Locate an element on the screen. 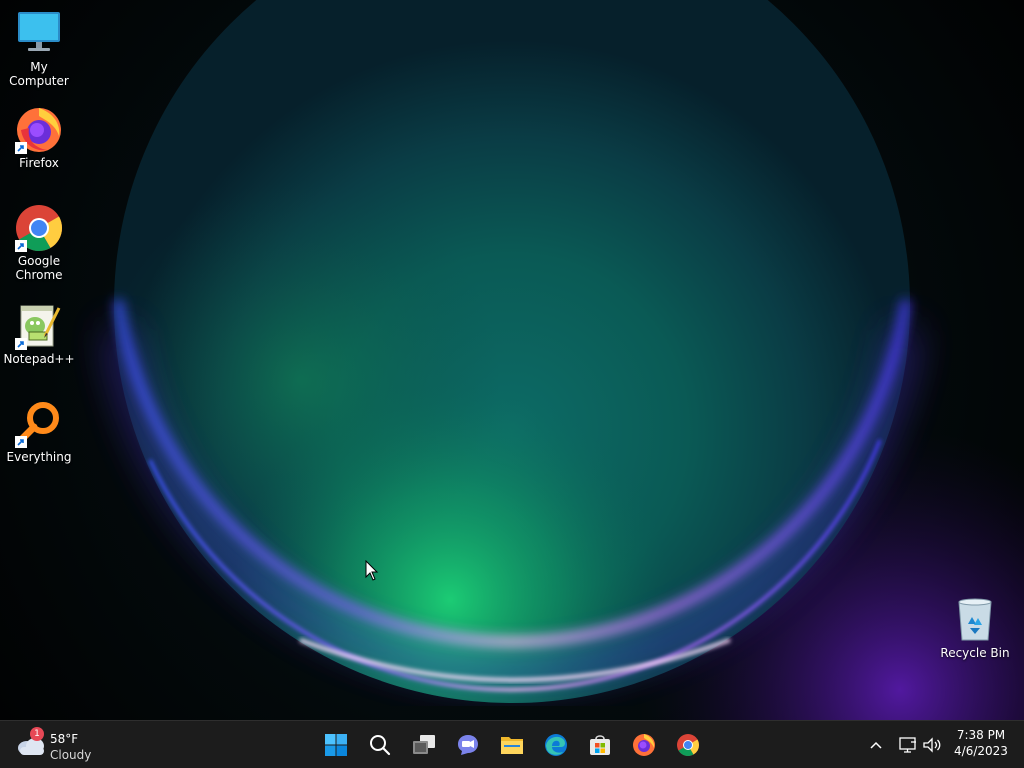 The height and width of the screenshot is (768, 1024). desktop-icon-label: Firefox is located at coordinates (39, 163).